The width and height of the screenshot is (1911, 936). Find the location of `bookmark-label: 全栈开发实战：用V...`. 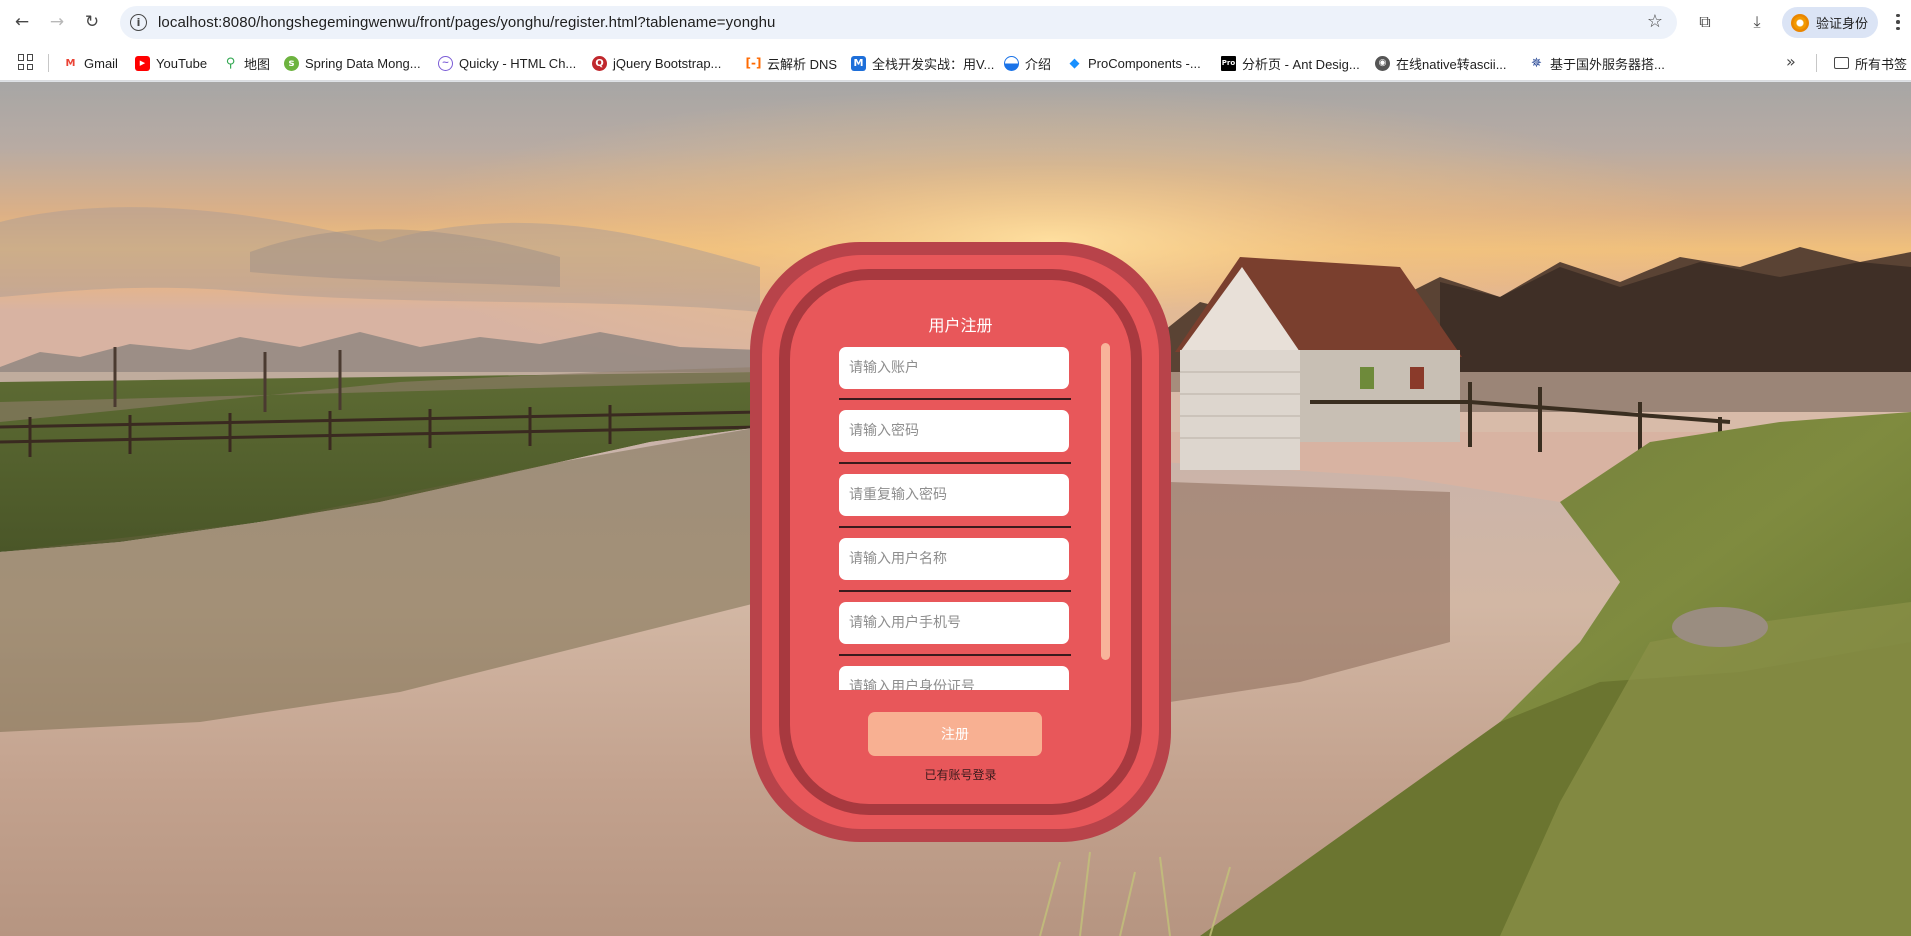

bookmark-label: 全栈开发实战：用V... is located at coordinates (933, 64).